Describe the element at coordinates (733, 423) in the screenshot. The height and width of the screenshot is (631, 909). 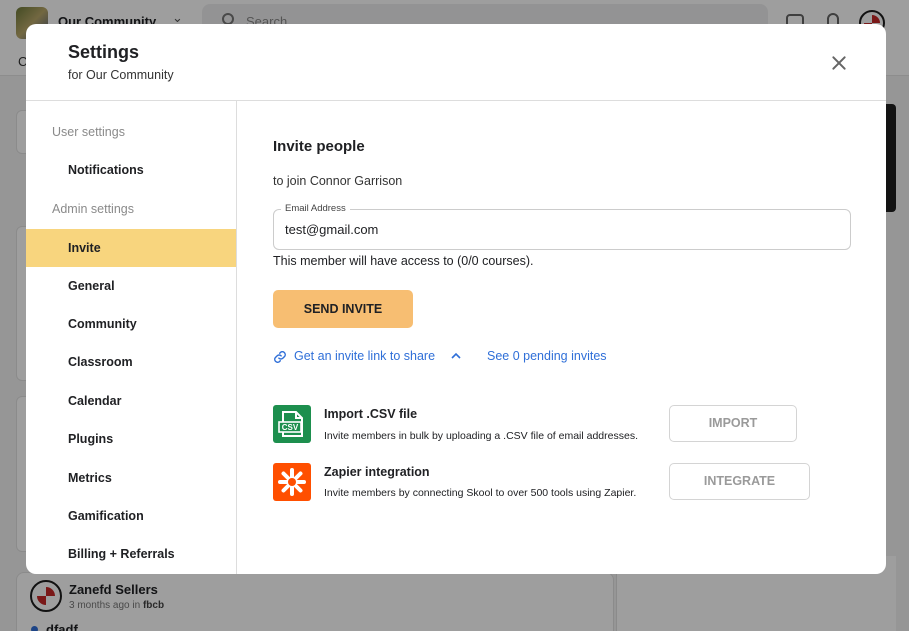
I see `import-button: IMPORT` at that location.